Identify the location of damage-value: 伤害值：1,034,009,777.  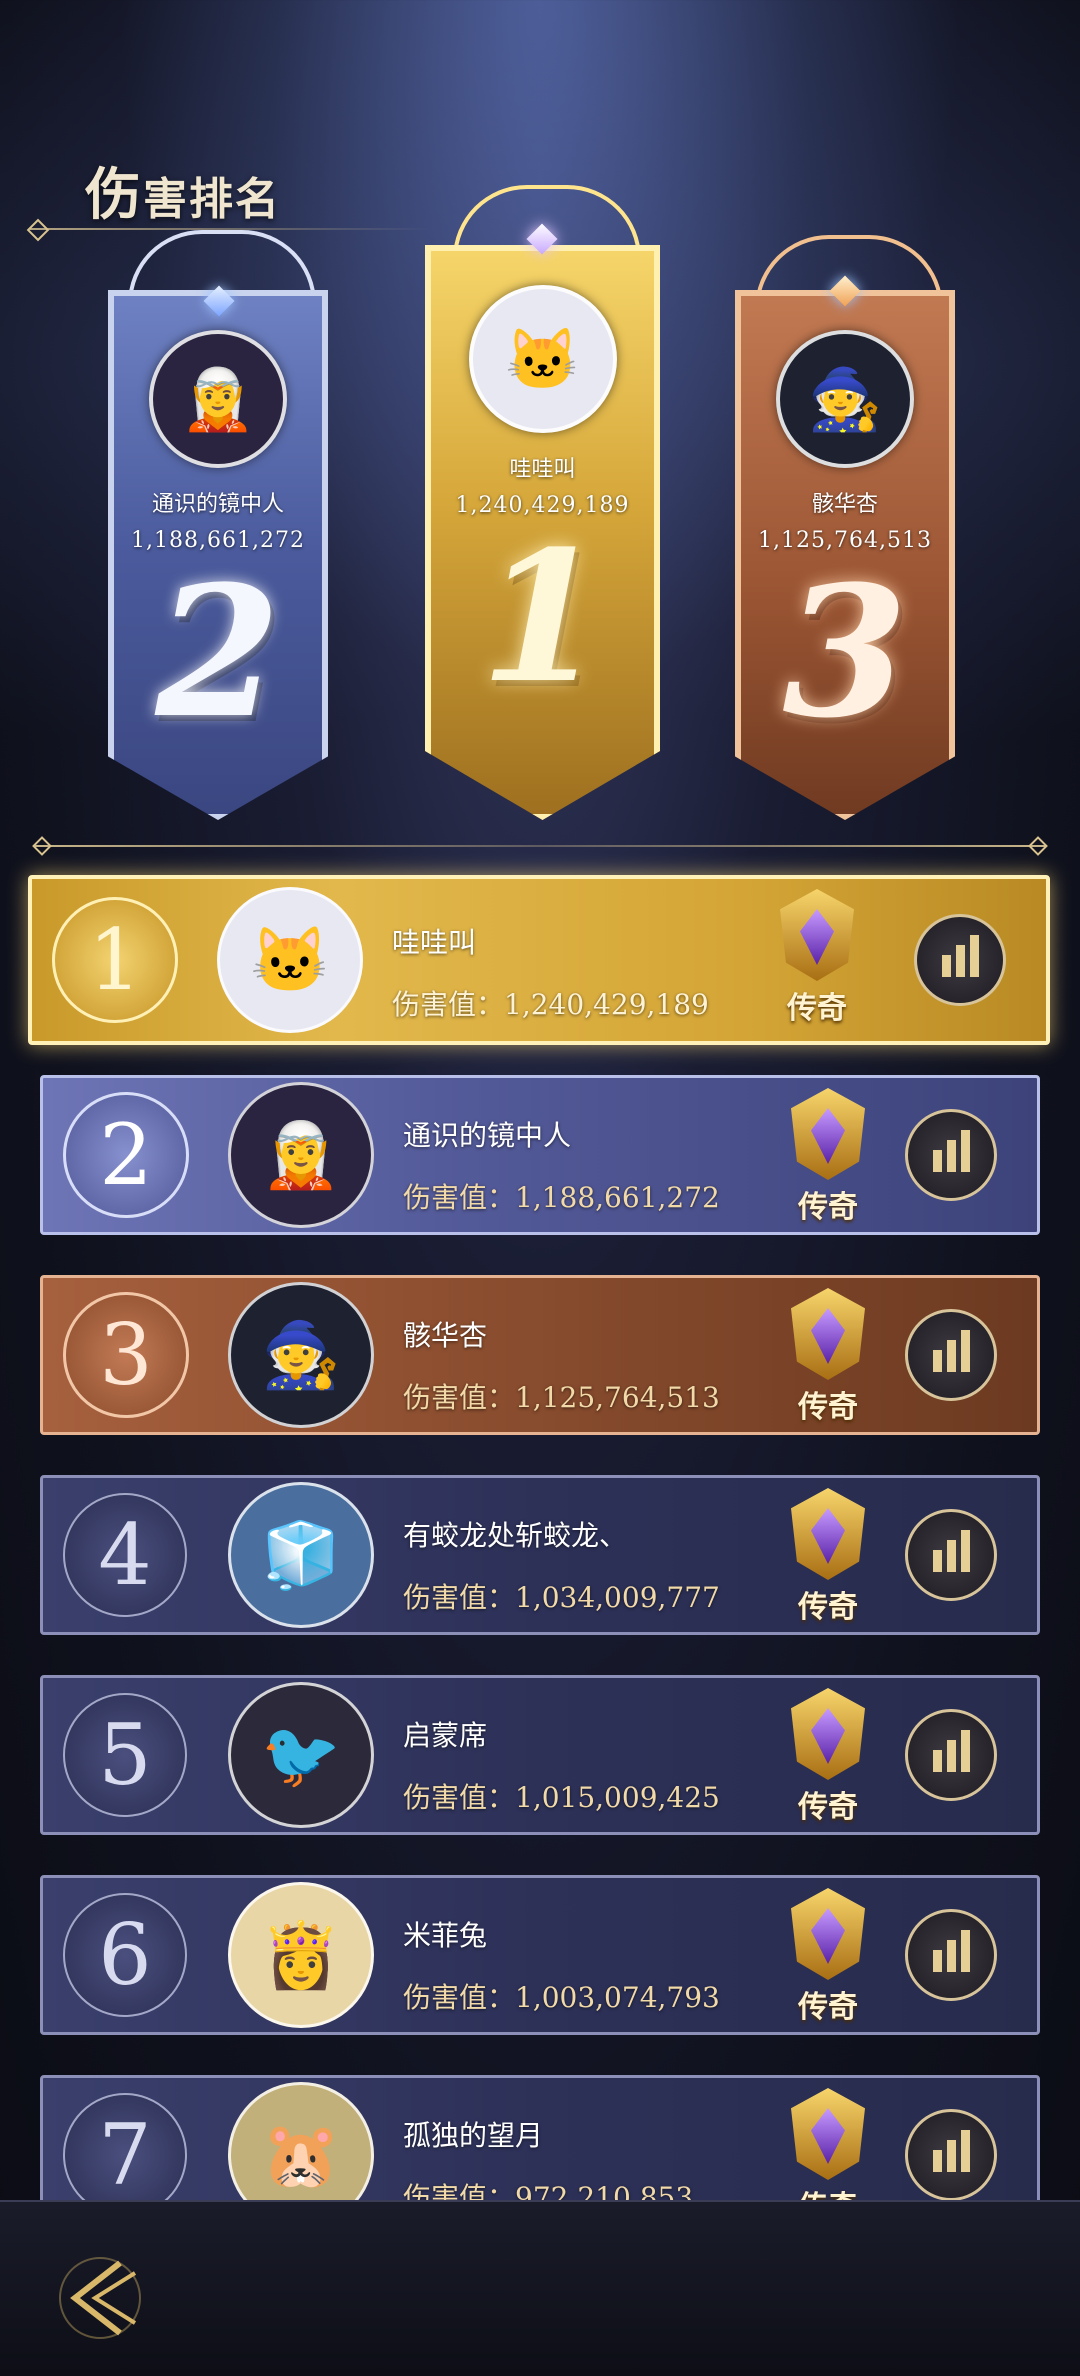
(561, 1597).